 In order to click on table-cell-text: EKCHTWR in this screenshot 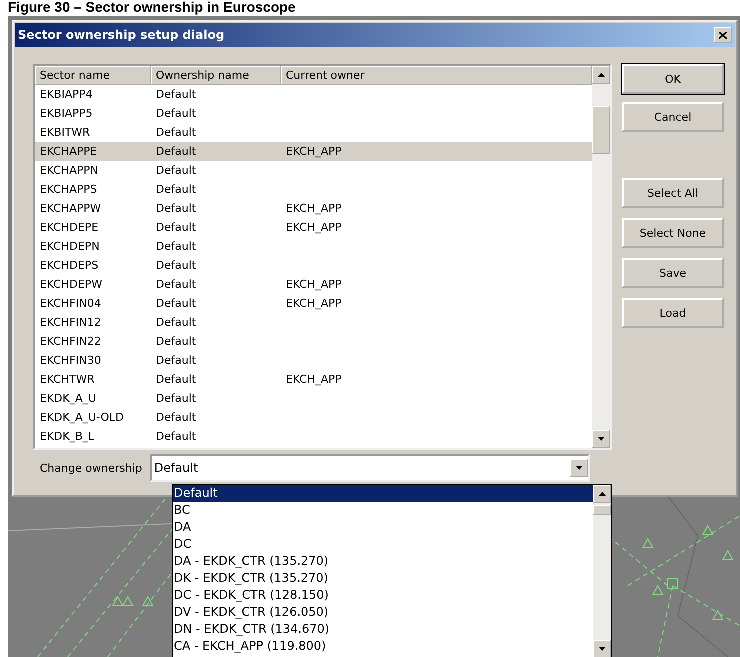, I will do `click(67, 380)`.